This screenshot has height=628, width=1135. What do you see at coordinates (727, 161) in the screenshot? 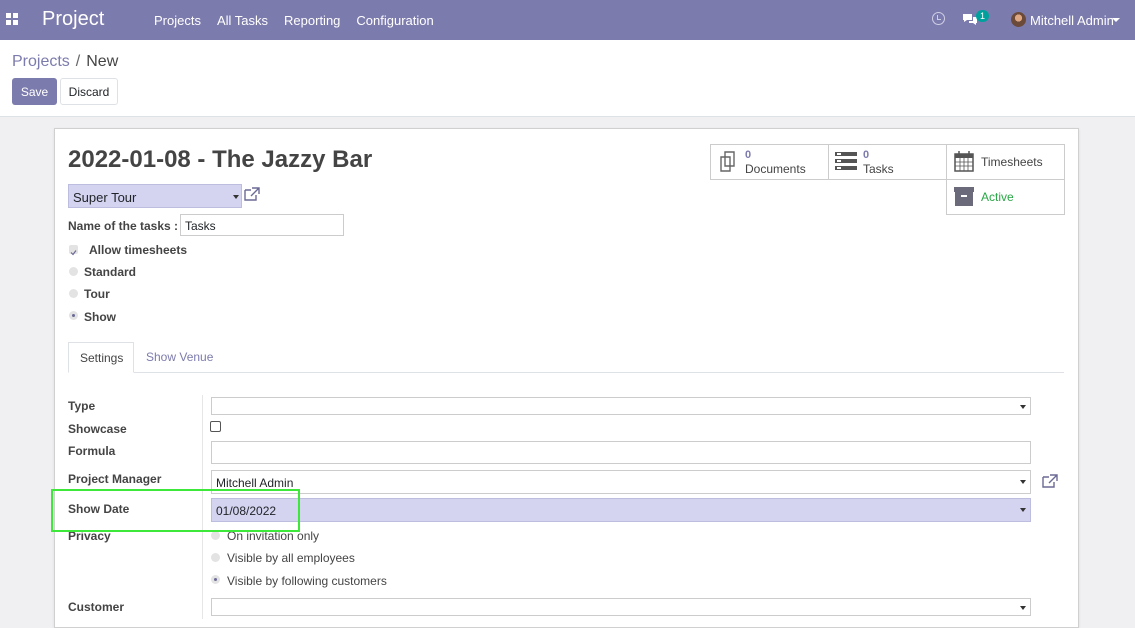
I see `documents-icon` at bounding box center [727, 161].